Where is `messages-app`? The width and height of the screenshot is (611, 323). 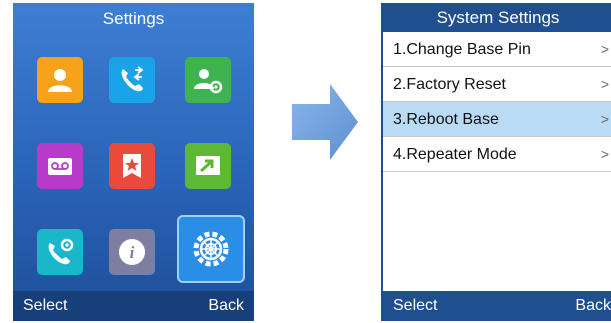
messages-app is located at coordinates (208, 166).